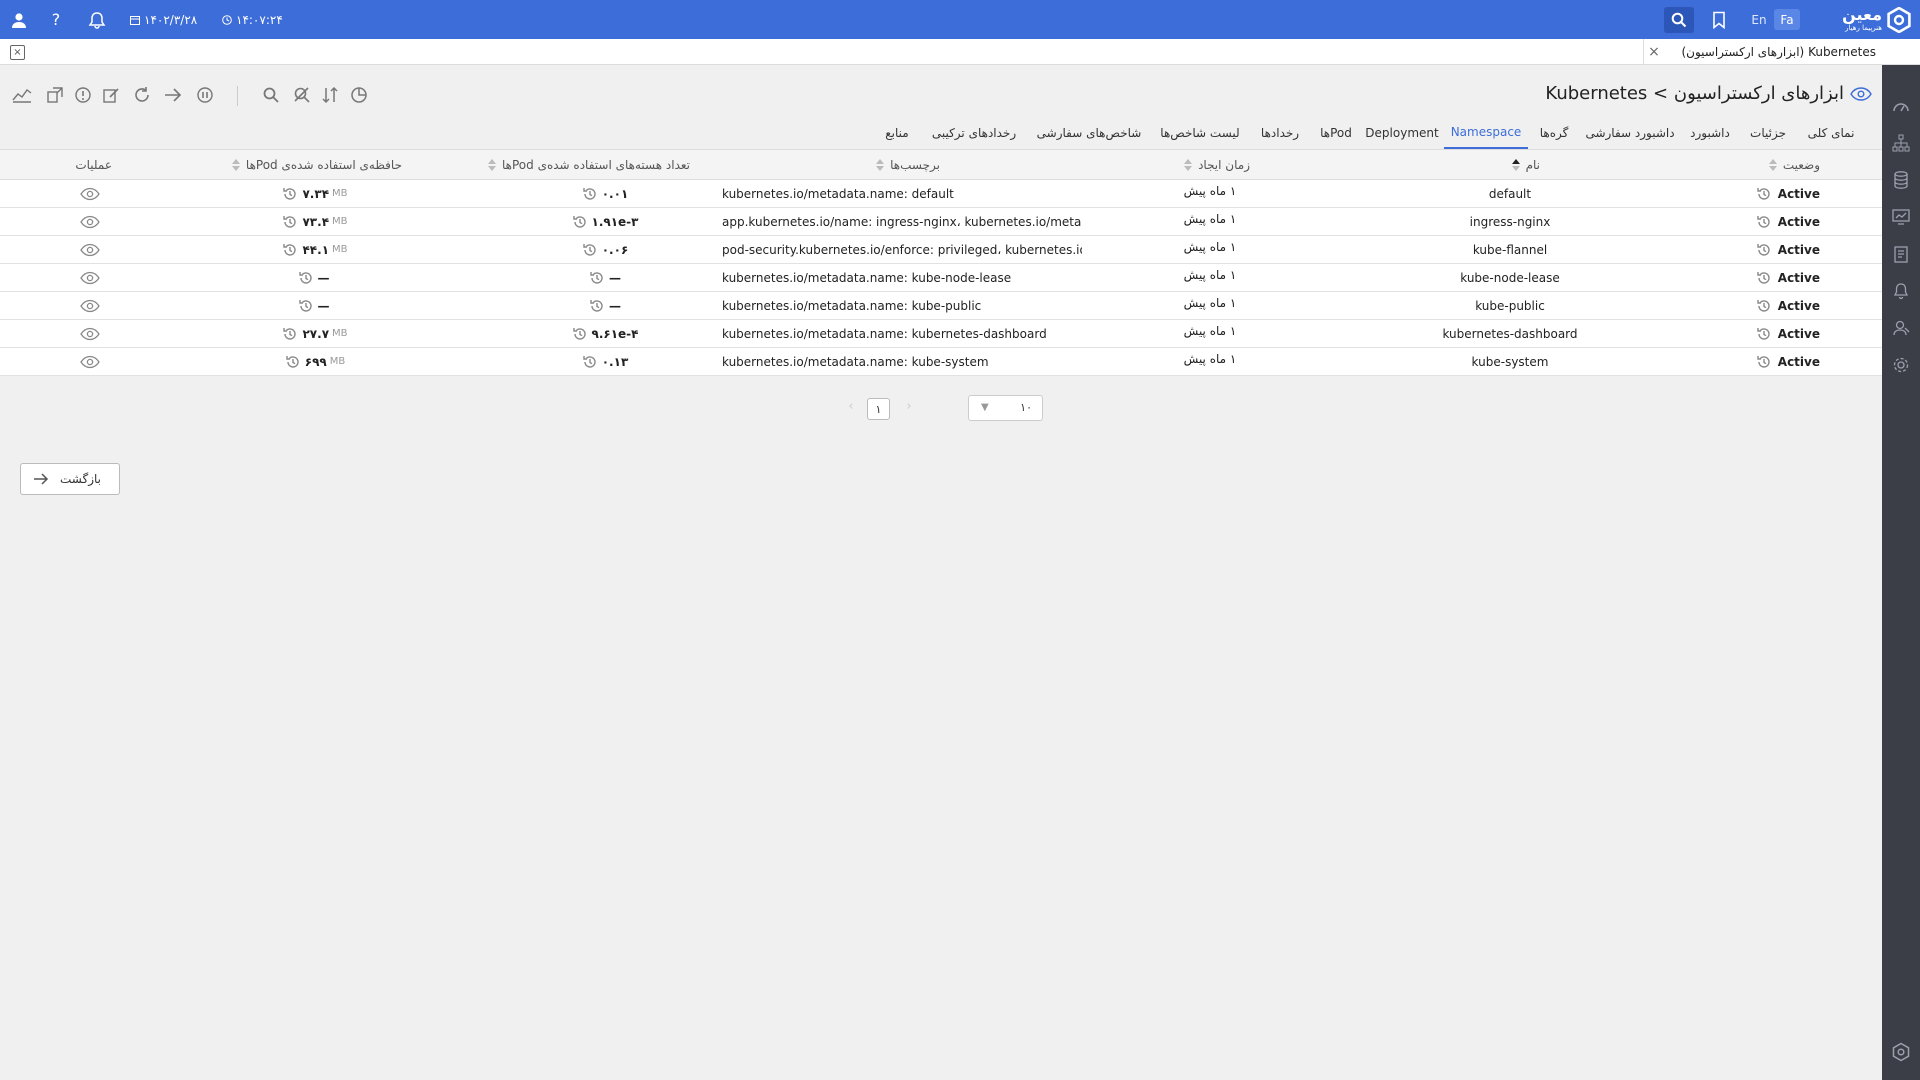 The image size is (1920, 1080). Describe the element at coordinates (205, 95) in the screenshot. I see `pause-icon` at that location.